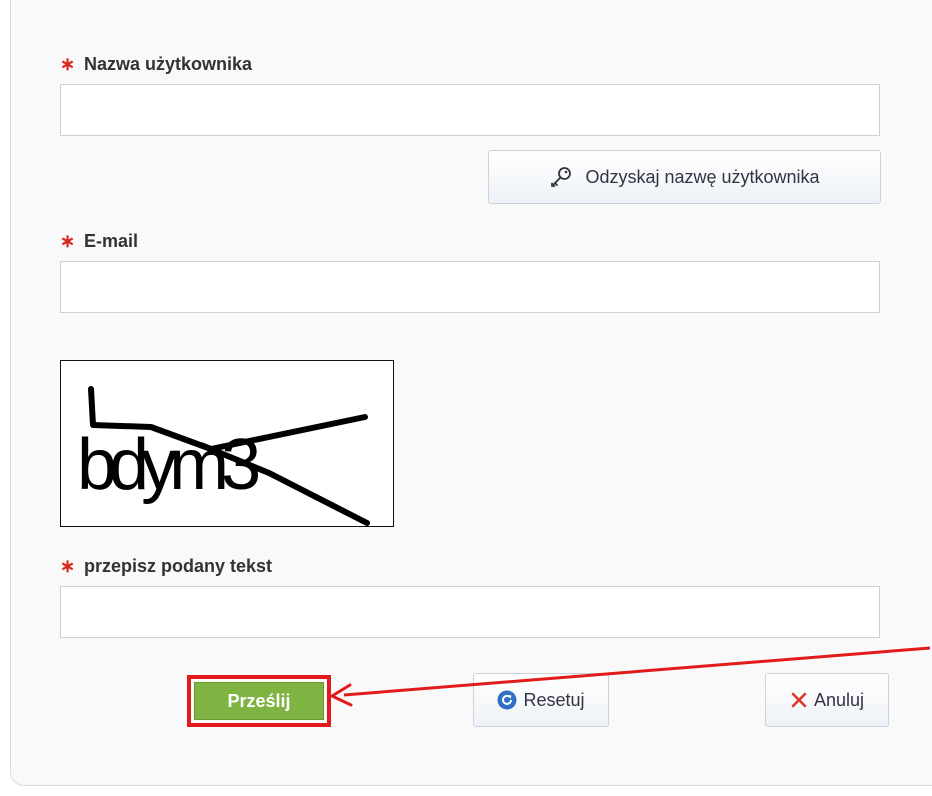 The width and height of the screenshot is (932, 796). I want to click on email-label: ∗ E-mail, so click(99, 241).